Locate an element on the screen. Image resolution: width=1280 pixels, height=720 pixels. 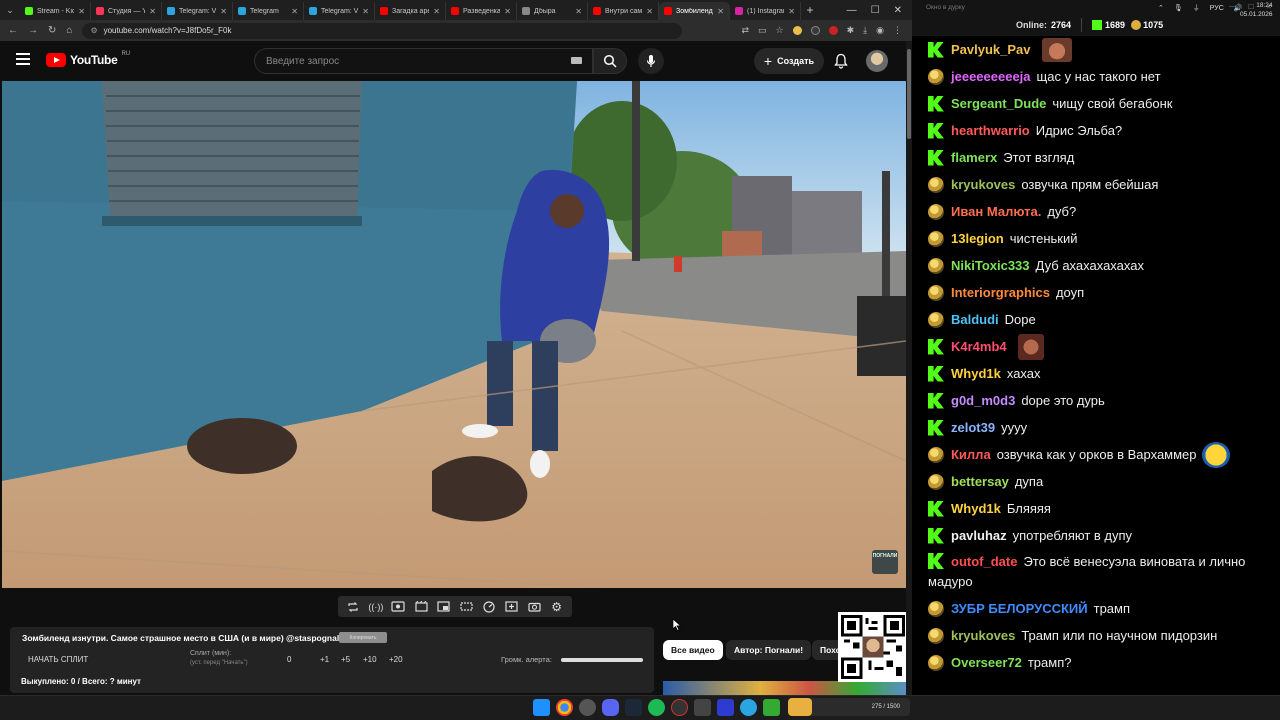
screenshot-icon is located at coordinates (398, 607).